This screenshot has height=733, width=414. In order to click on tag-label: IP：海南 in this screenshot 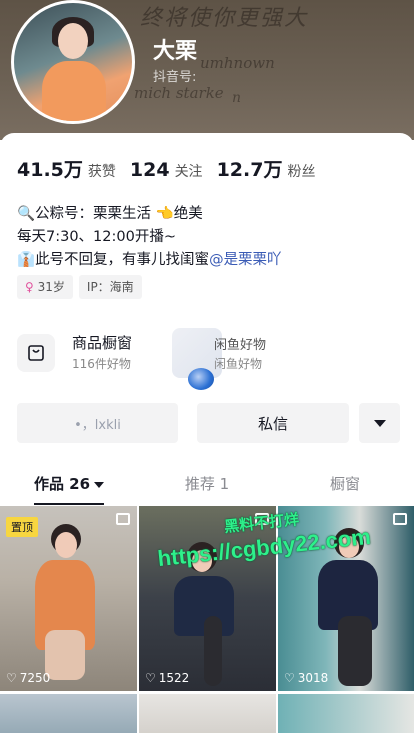, I will do `click(110, 287)`.